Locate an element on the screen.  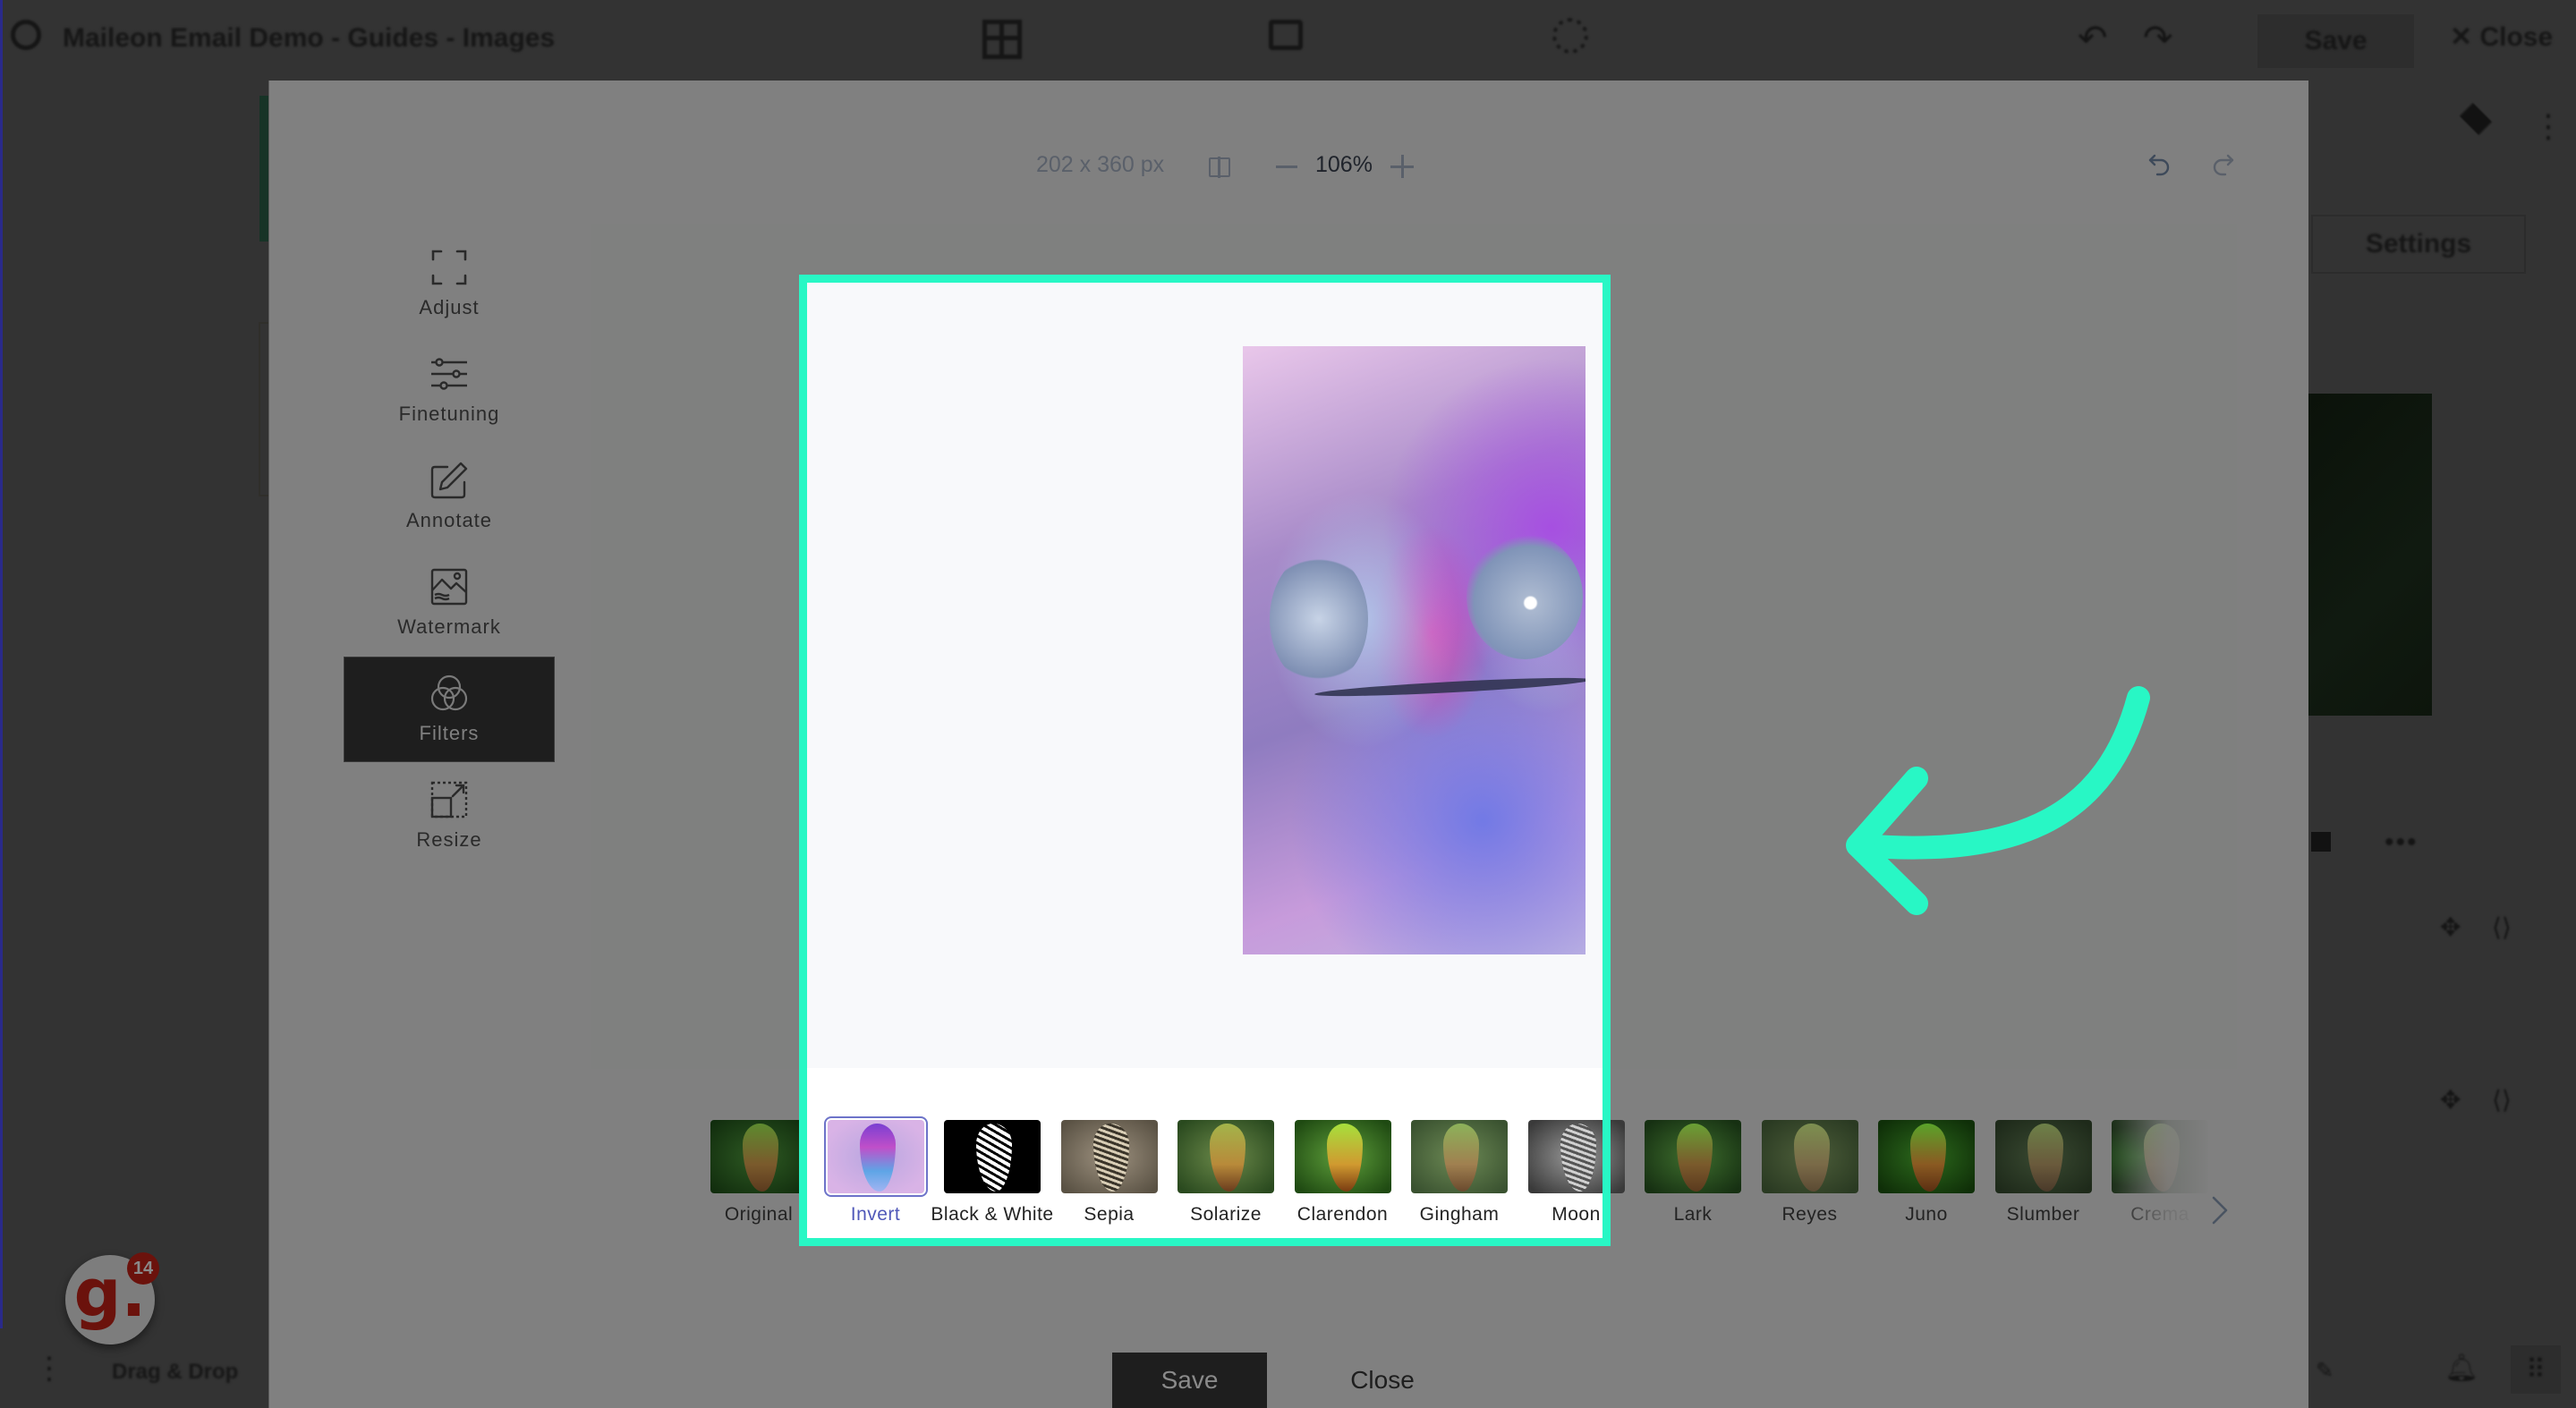
filter-reyes: Reyes is located at coordinates (1810, 1173).